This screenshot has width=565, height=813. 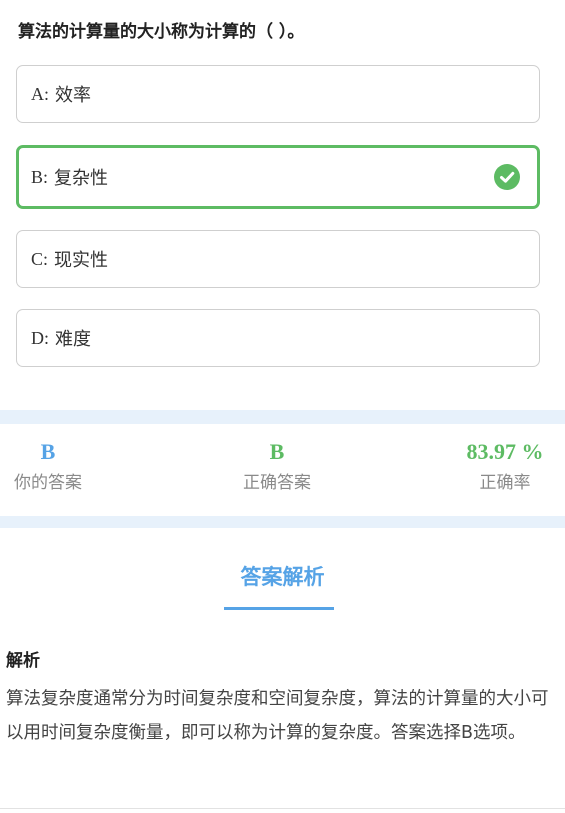 What do you see at coordinates (505, 451) in the screenshot?
I see `accuracy-value: 83.97 %` at bounding box center [505, 451].